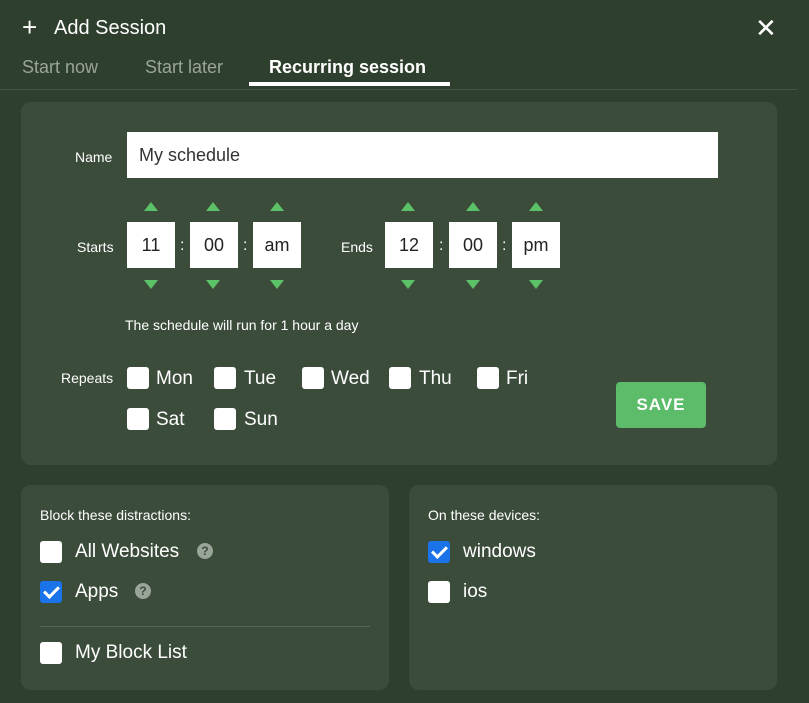  What do you see at coordinates (51, 653) in the screenshot?
I see `checkbox-my-block-list` at bounding box center [51, 653].